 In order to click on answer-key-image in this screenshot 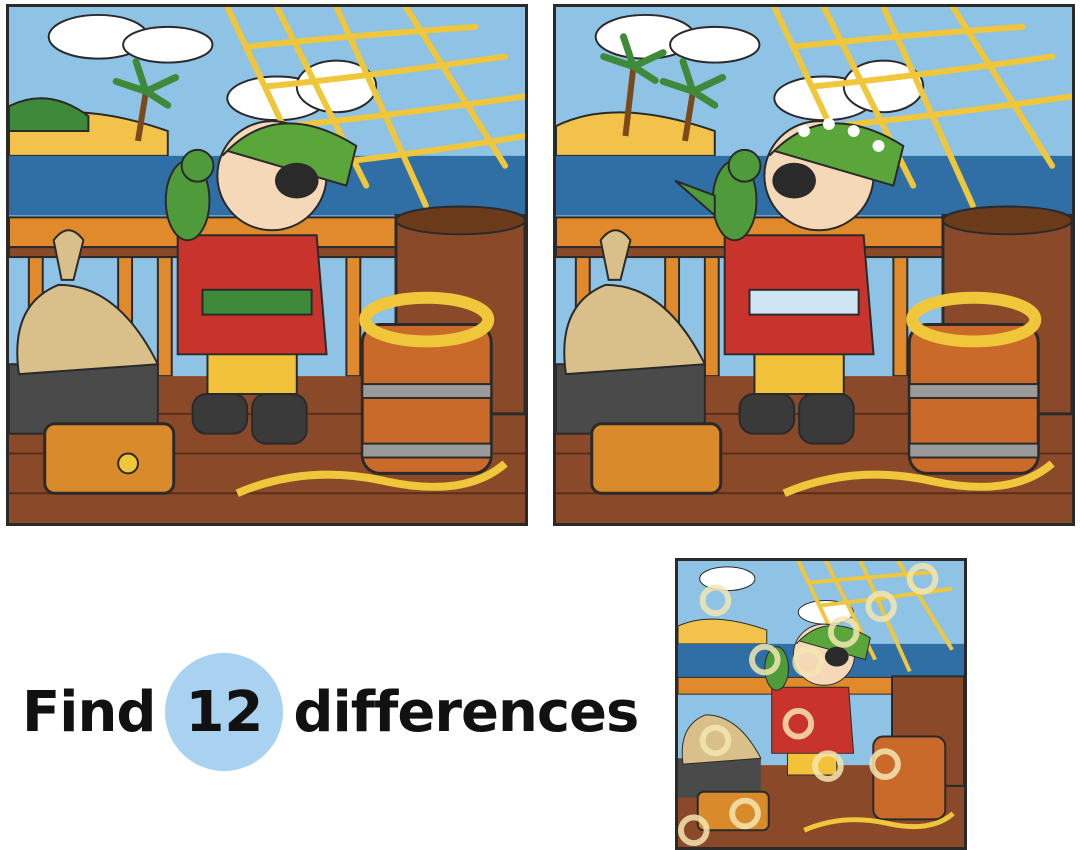, I will do `click(821, 704)`.